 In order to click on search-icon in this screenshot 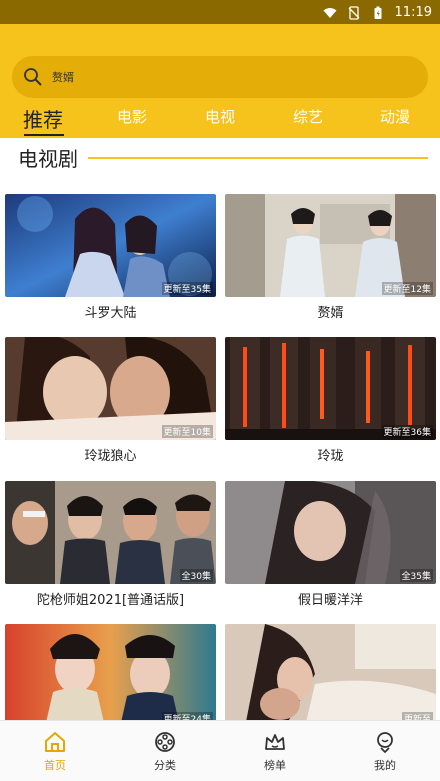, I will do `click(33, 77)`.